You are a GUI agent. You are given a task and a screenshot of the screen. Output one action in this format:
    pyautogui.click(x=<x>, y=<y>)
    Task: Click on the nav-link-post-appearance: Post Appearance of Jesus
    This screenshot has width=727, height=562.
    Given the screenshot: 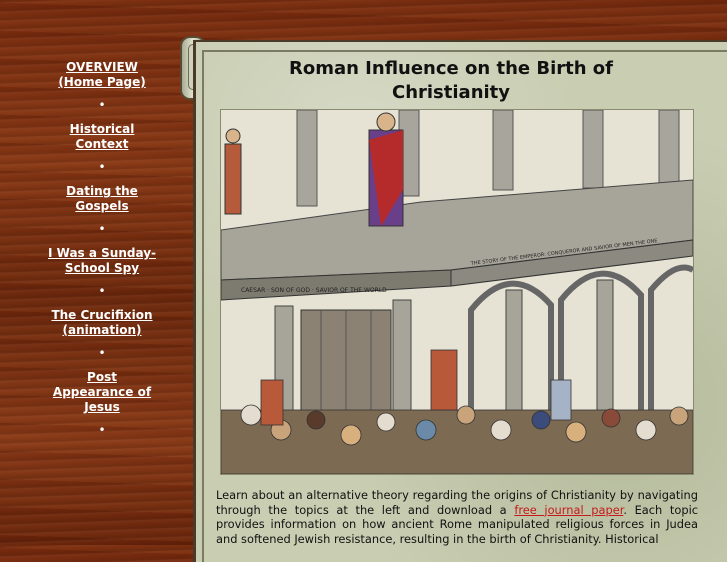 What is the action you would take?
    pyautogui.click(x=102, y=392)
    